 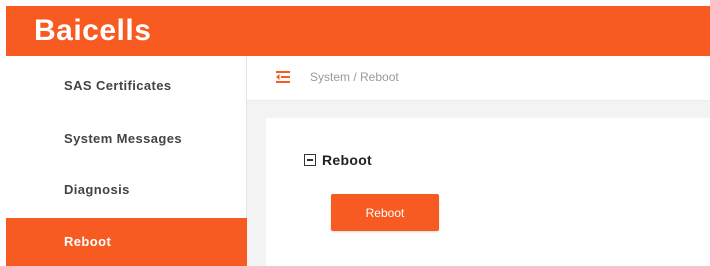 What do you see at coordinates (310, 160) in the screenshot?
I see `collapse-minus-icon` at bounding box center [310, 160].